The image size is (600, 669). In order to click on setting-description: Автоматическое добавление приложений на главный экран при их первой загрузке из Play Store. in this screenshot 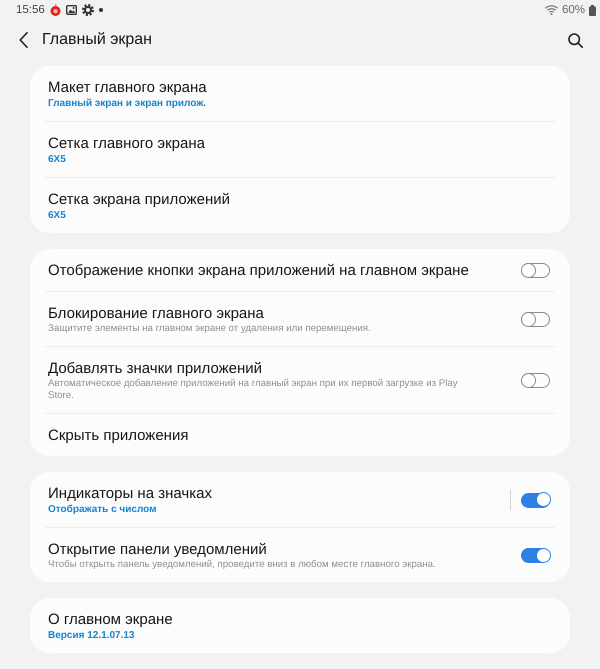, I will do `click(253, 390)`.